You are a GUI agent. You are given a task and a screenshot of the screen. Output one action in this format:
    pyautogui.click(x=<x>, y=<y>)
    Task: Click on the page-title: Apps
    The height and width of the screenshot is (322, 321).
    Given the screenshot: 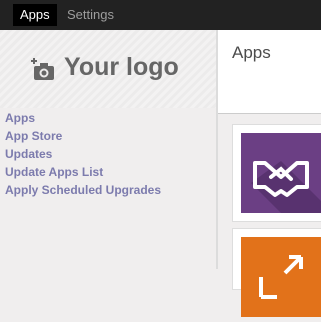 What is the action you would take?
    pyautogui.click(x=251, y=52)
    